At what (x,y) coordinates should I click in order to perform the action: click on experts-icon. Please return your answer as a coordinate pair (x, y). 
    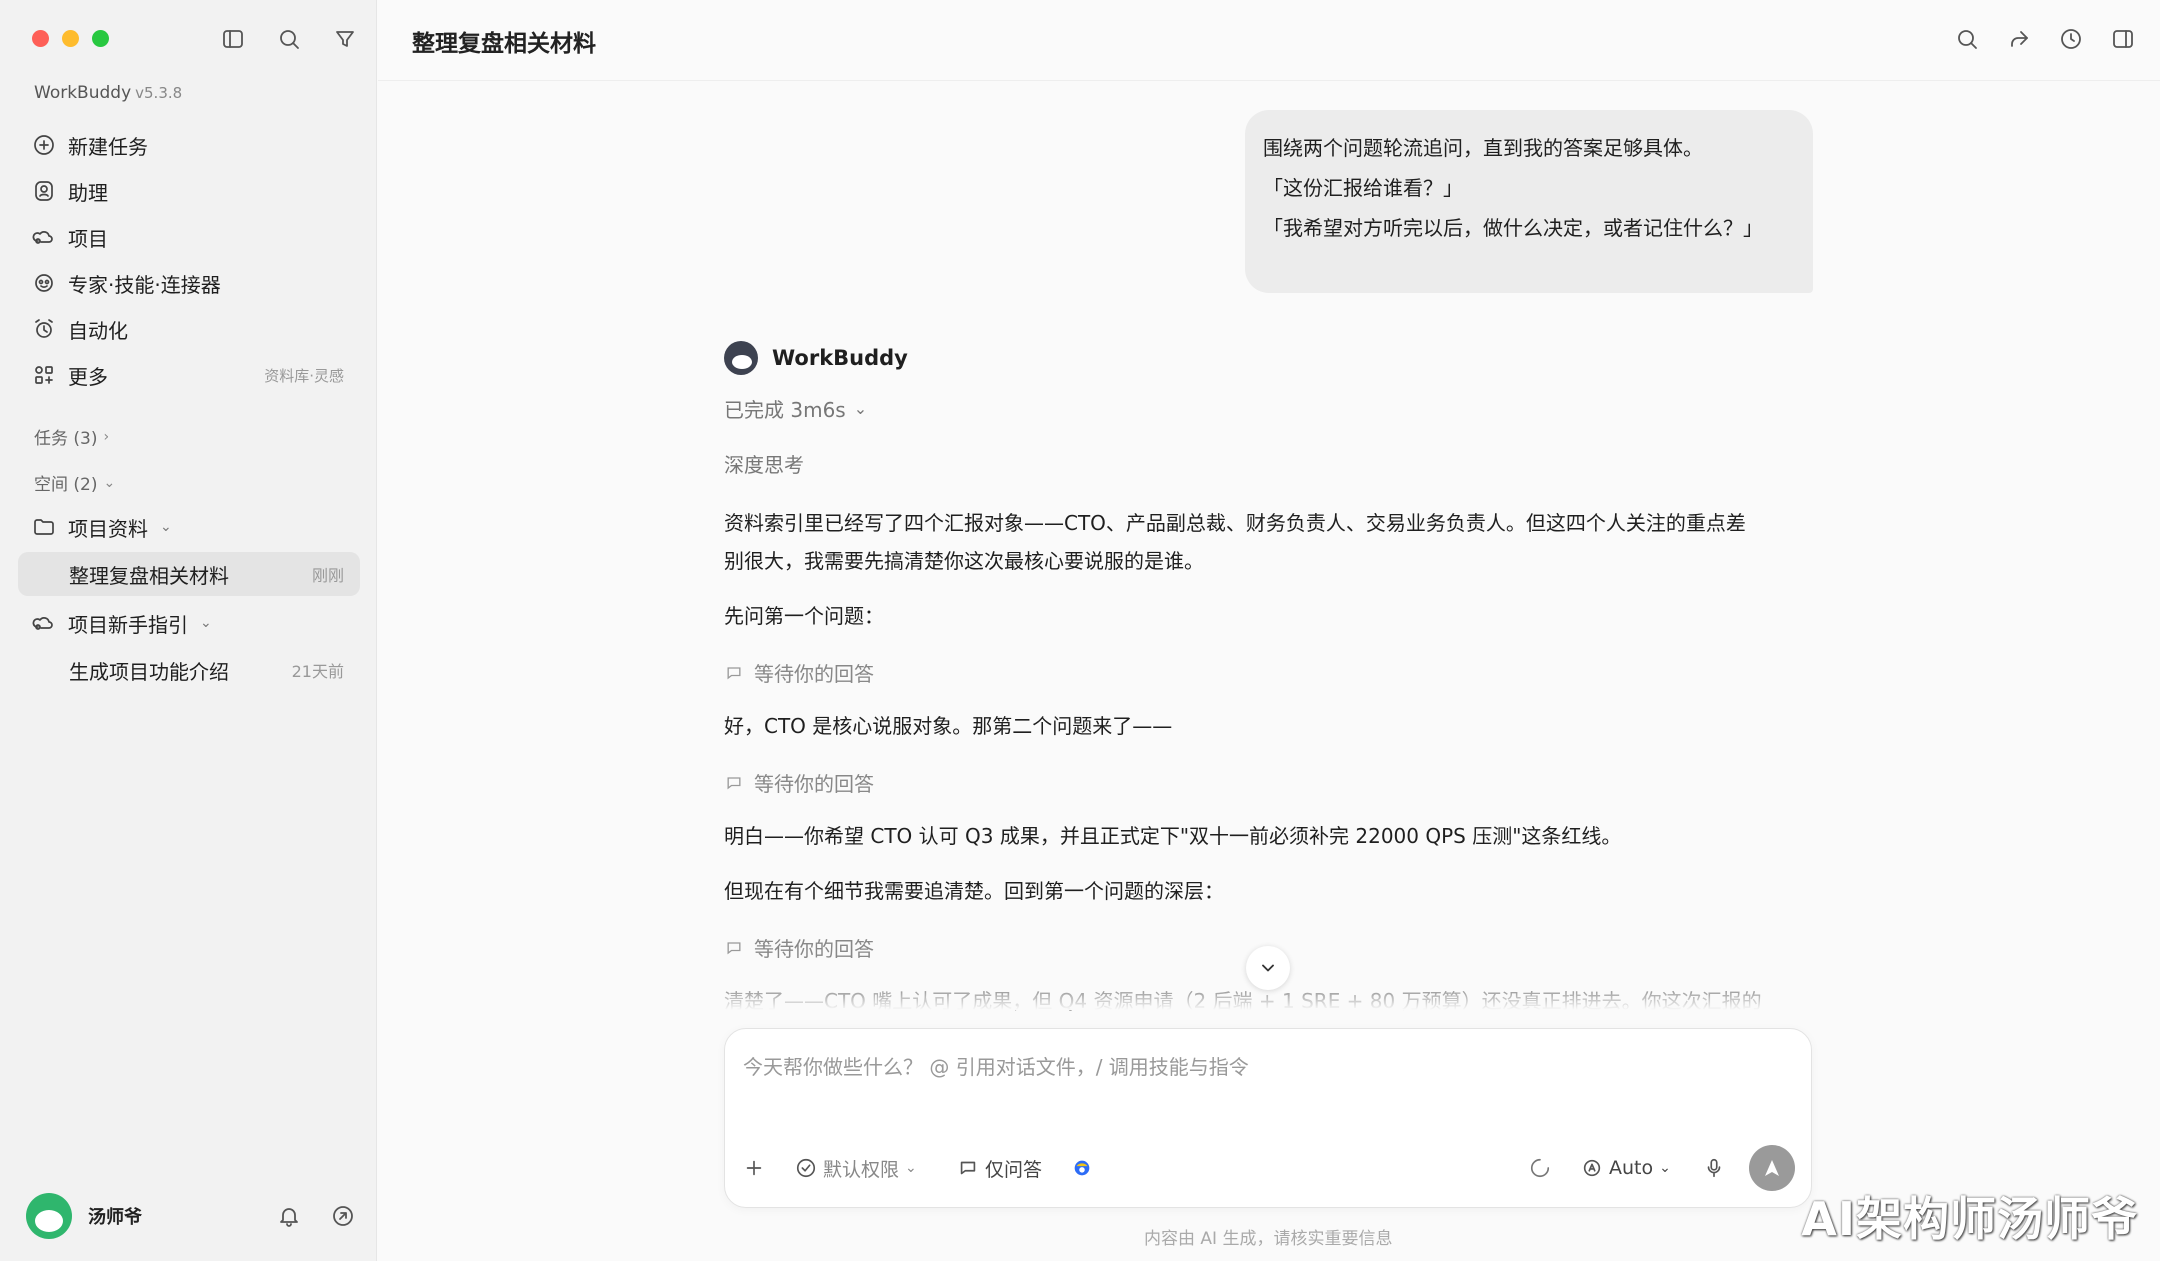
    Looking at the image, I should click on (44, 283).